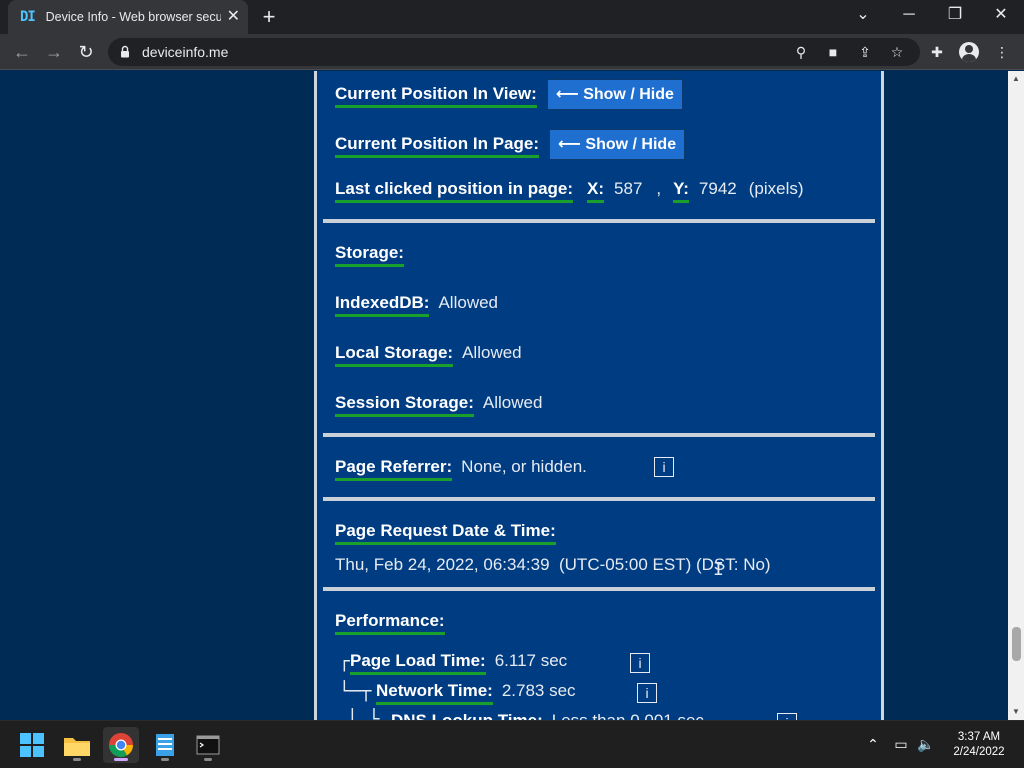  I want to click on show-hide-view-button: ⟵ Show / Hide, so click(614, 94).